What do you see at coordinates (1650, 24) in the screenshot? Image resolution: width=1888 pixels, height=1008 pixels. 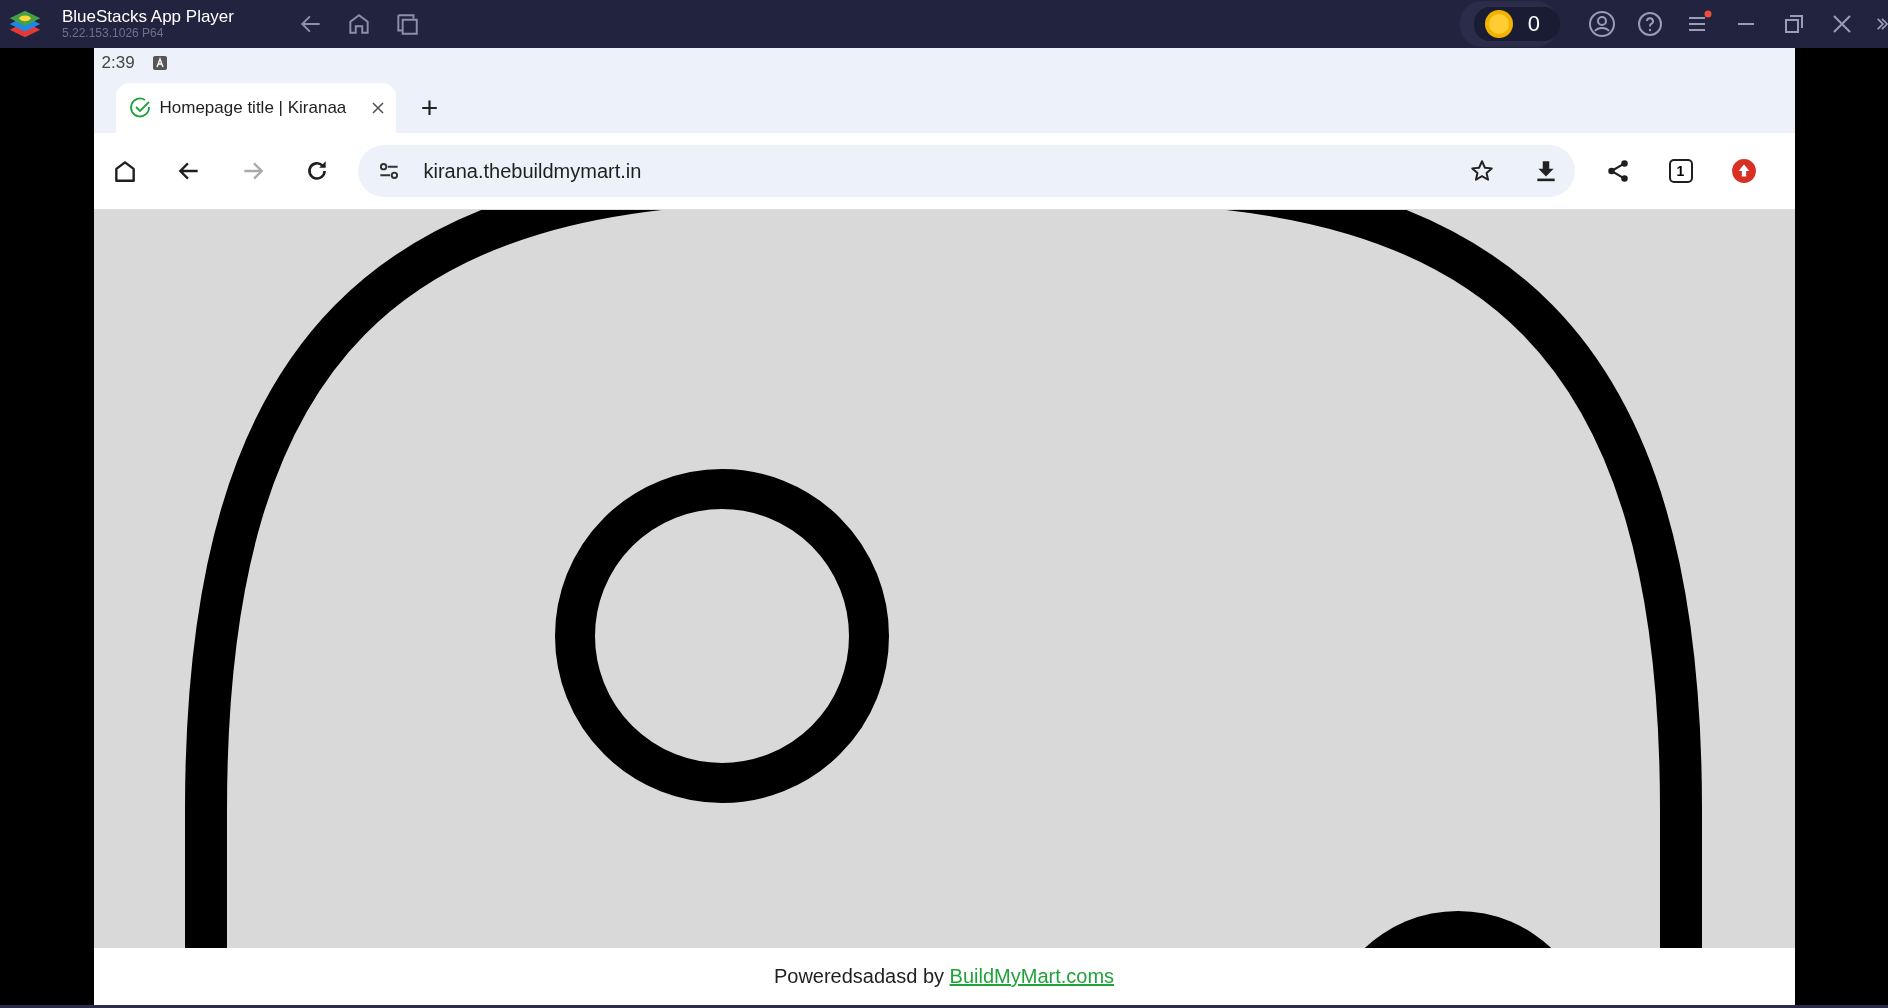 I see `help-icon` at bounding box center [1650, 24].